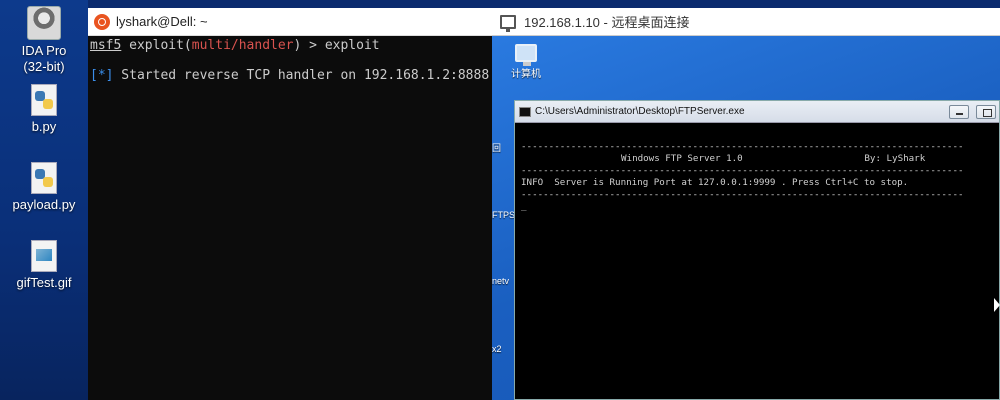  Describe the element at coordinates (106, 45) in the screenshot. I see `prompt-label: msf5` at that location.